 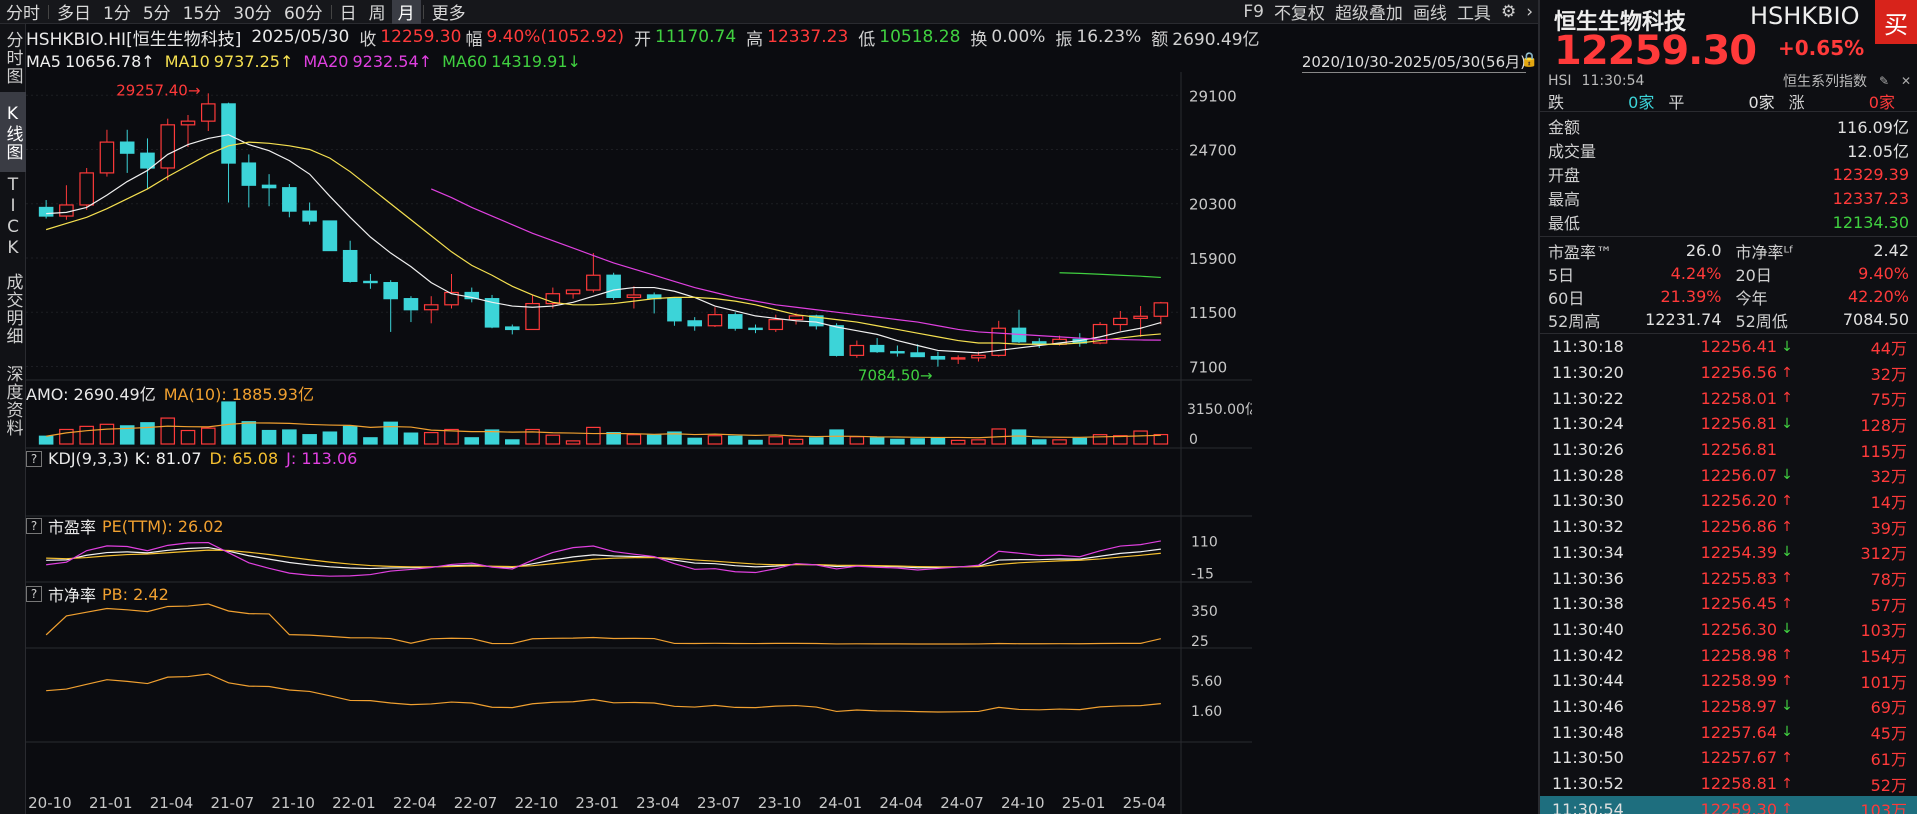 I want to click on tick-row: 11:30:38 12256.45 ↑ 57万, so click(x=1728, y=604).